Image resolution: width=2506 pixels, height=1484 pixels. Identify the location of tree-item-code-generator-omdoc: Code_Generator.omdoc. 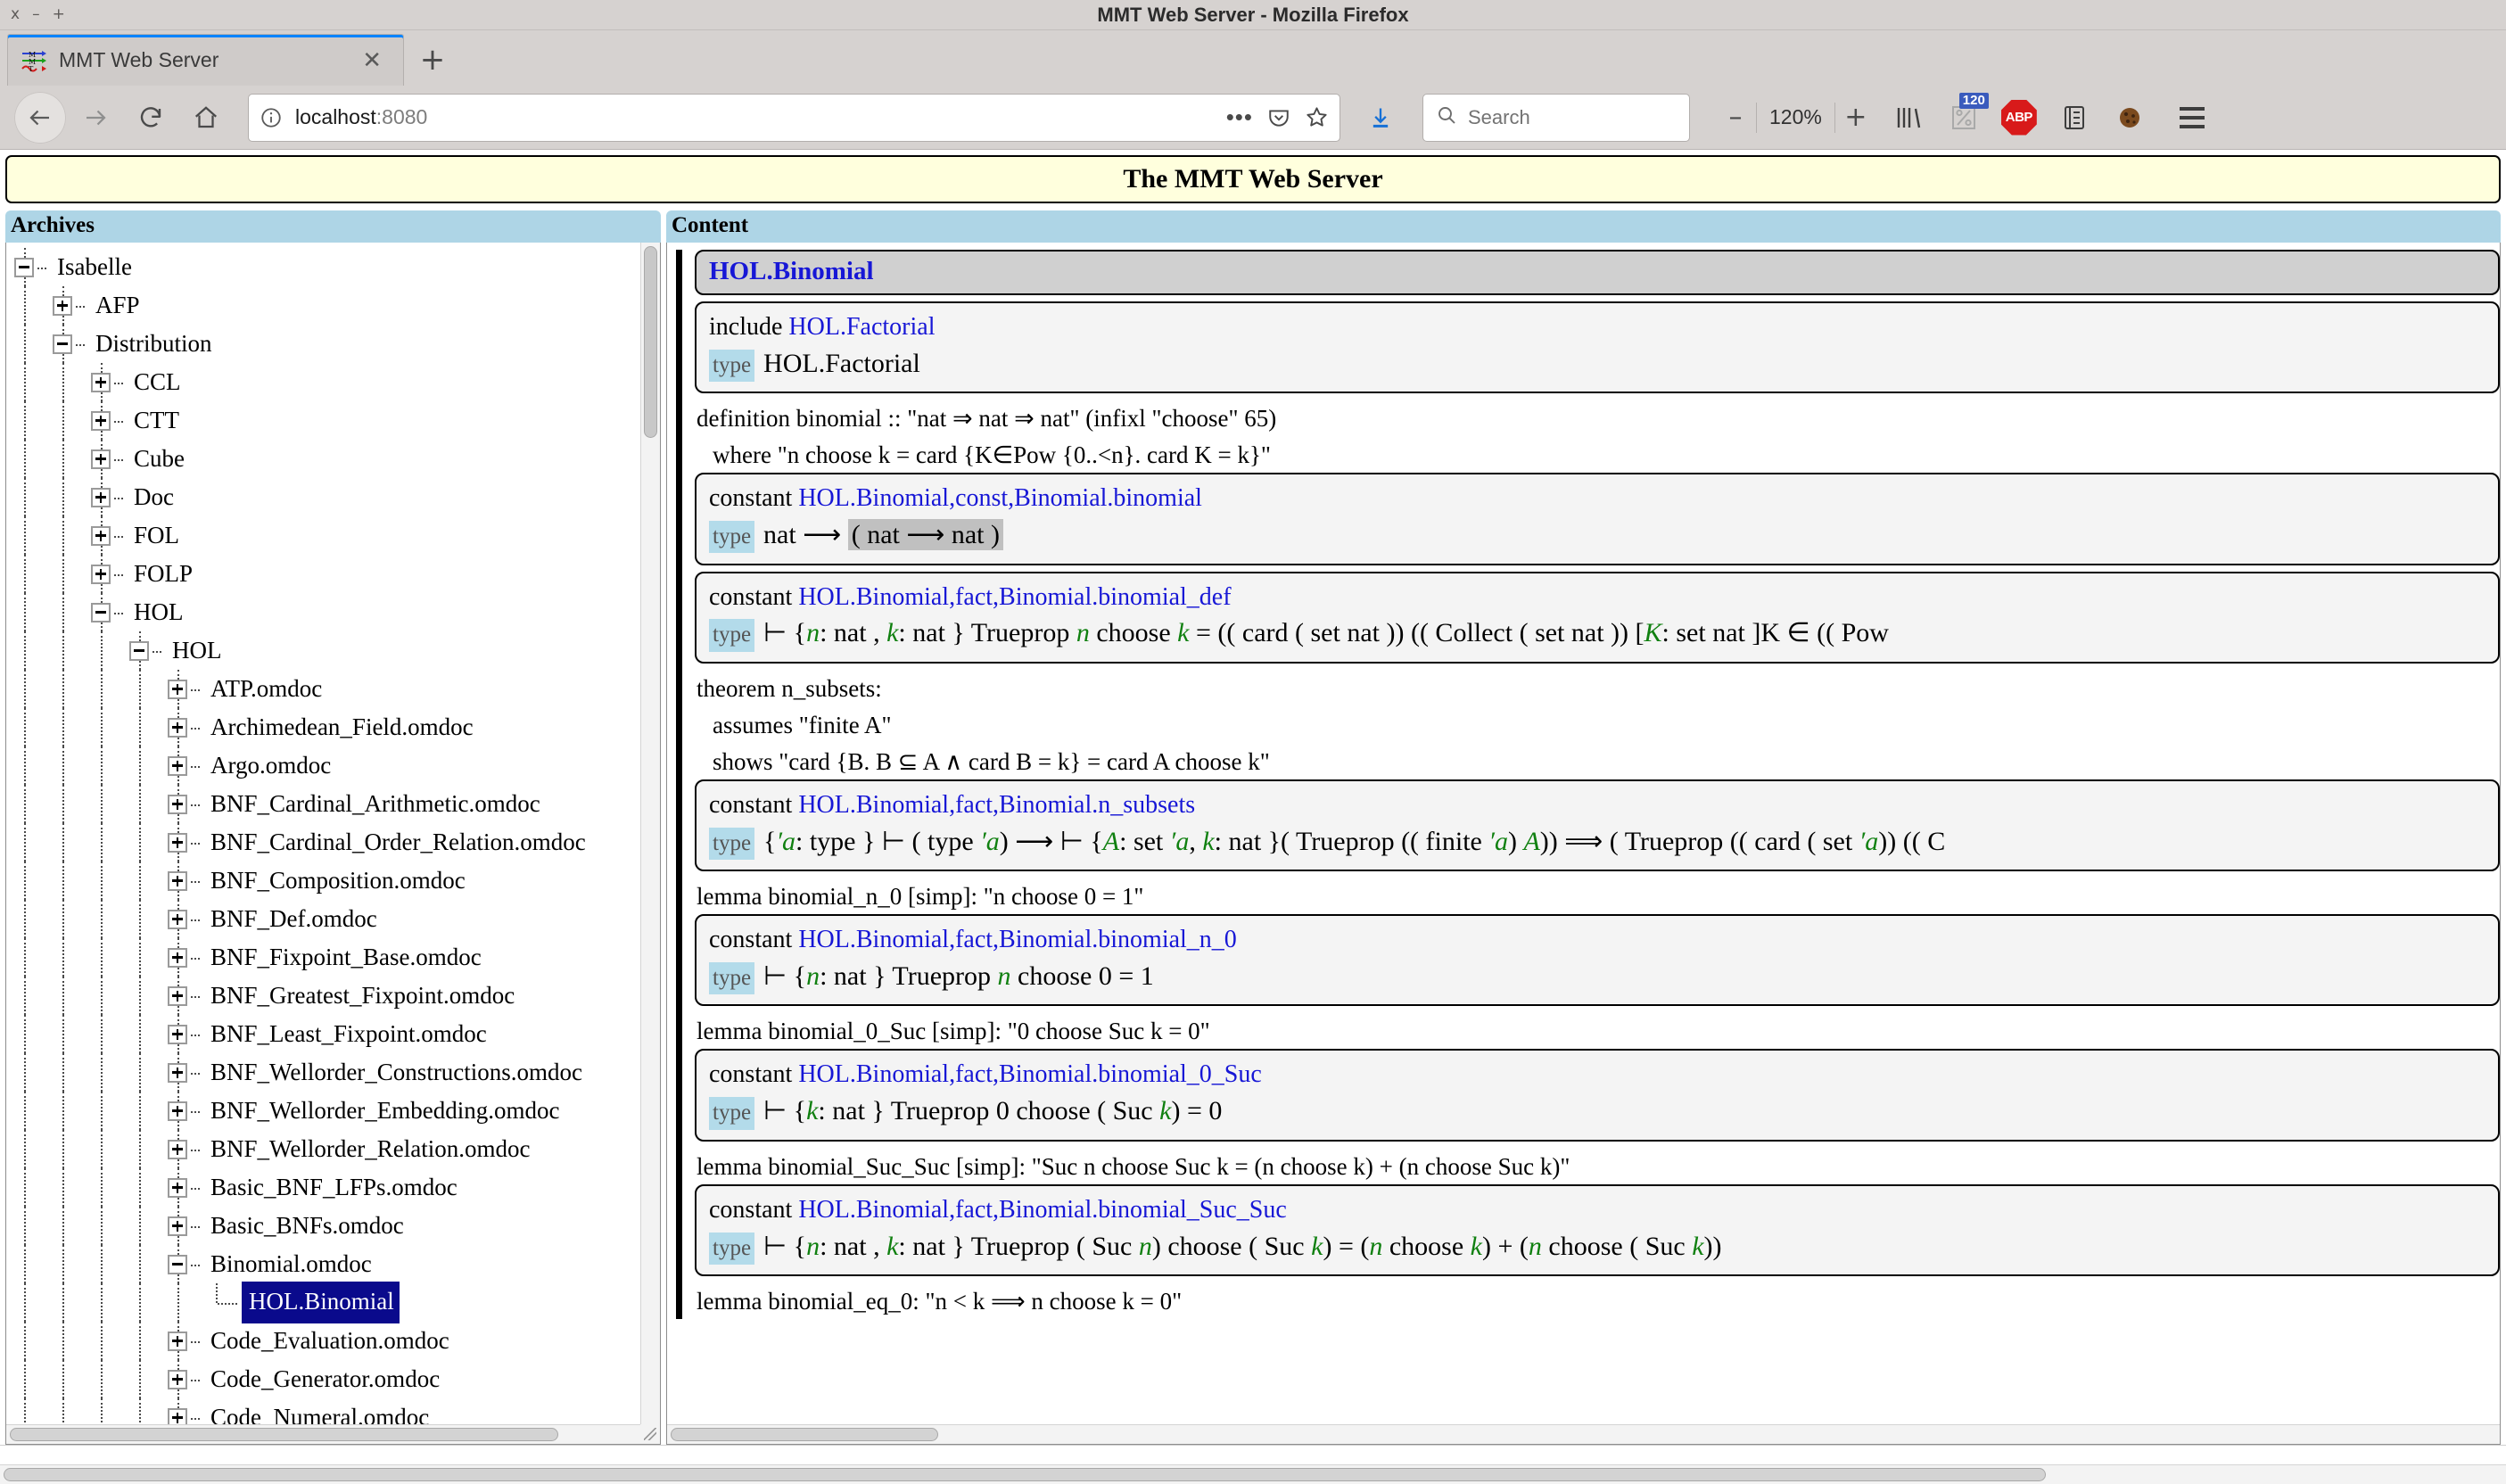
(326, 1379).